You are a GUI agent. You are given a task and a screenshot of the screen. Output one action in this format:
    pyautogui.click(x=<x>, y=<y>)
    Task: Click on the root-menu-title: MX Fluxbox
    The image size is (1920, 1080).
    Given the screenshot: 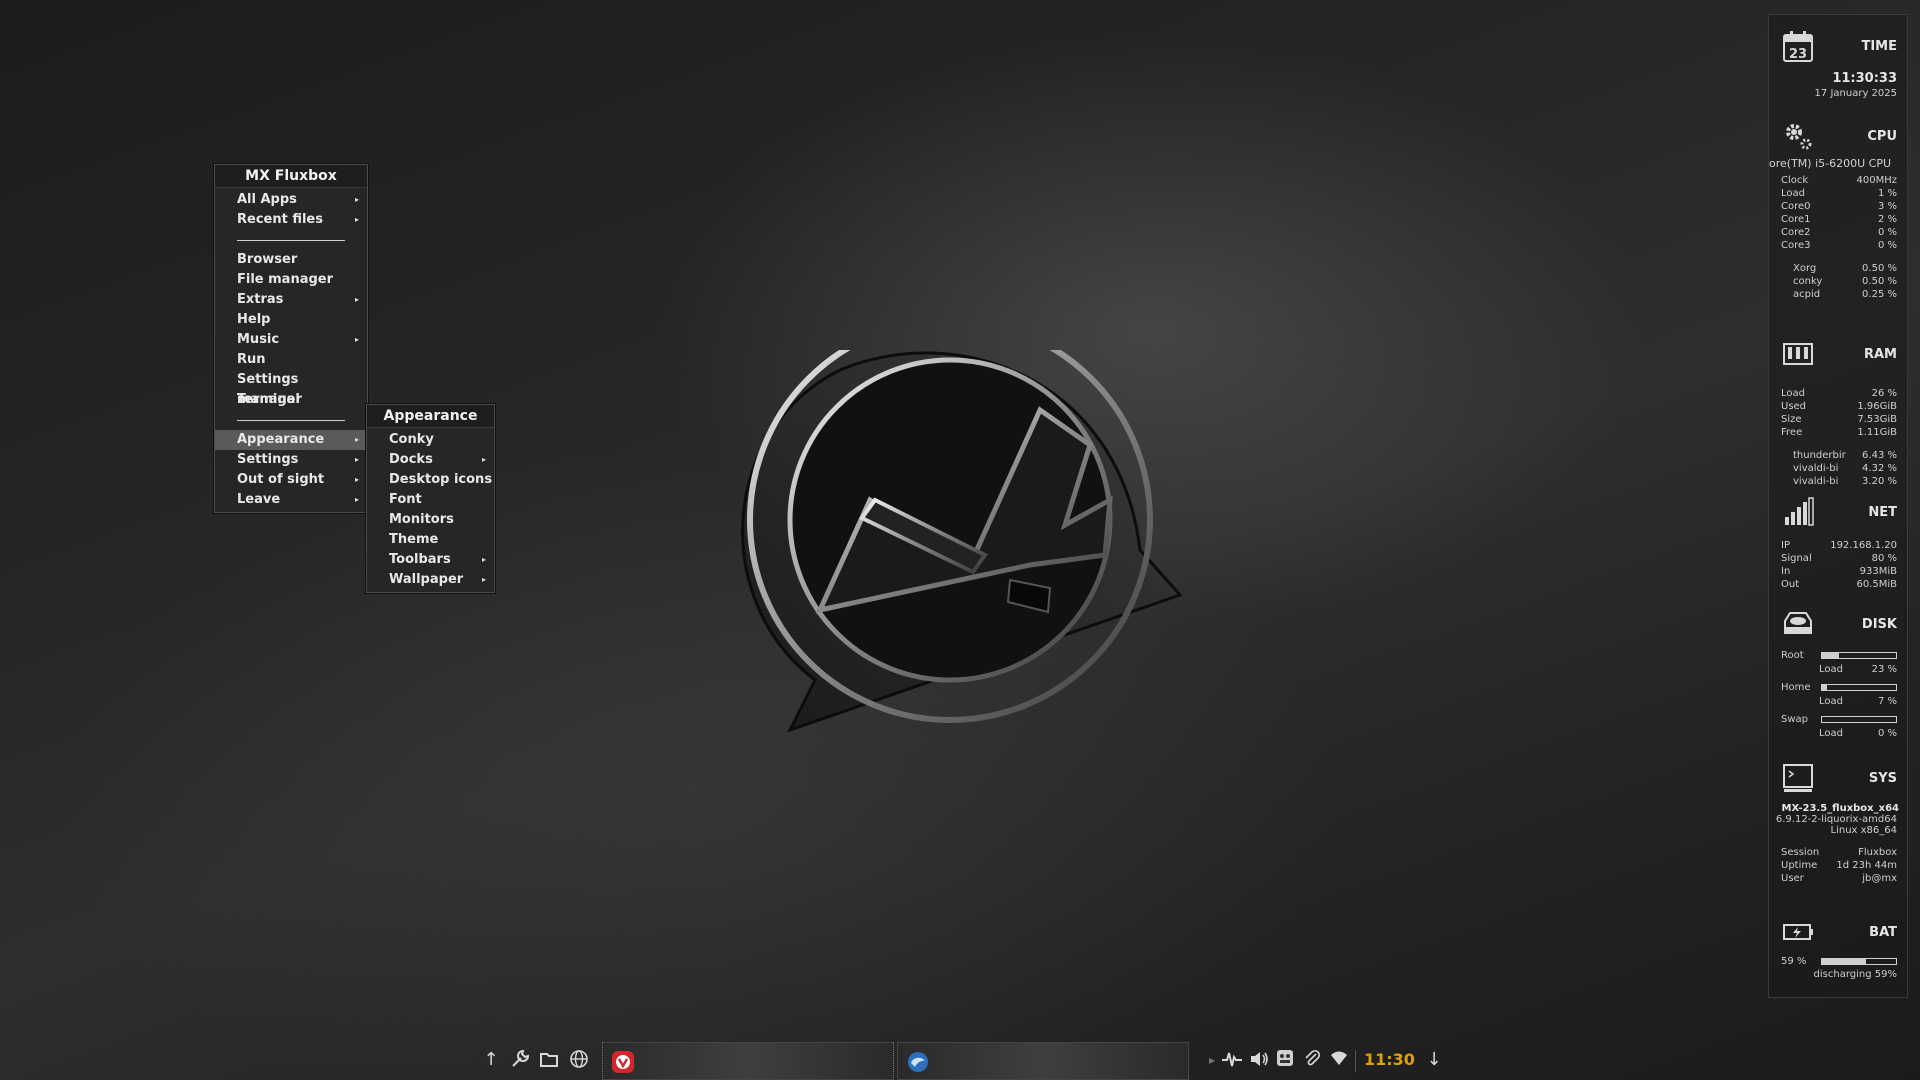 What is the action you would take?
    pyautogui.click(x=291, y=176)
    